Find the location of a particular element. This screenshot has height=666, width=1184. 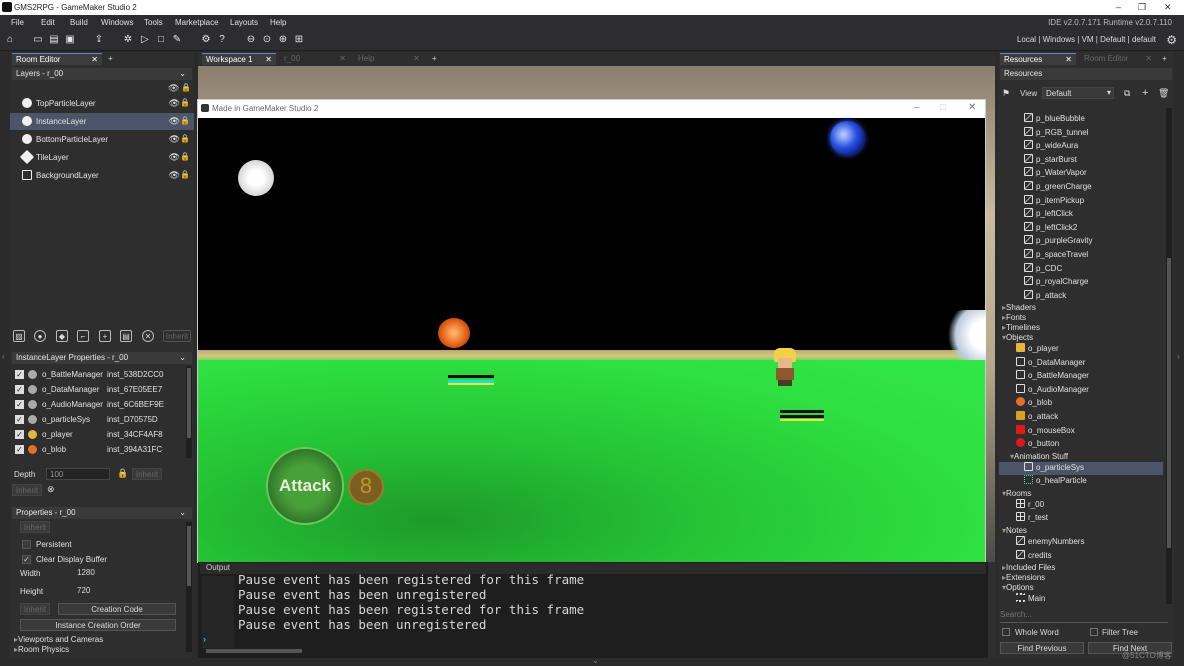

zoom-out-icon: ⊖ is located at coordinates (251, 40).